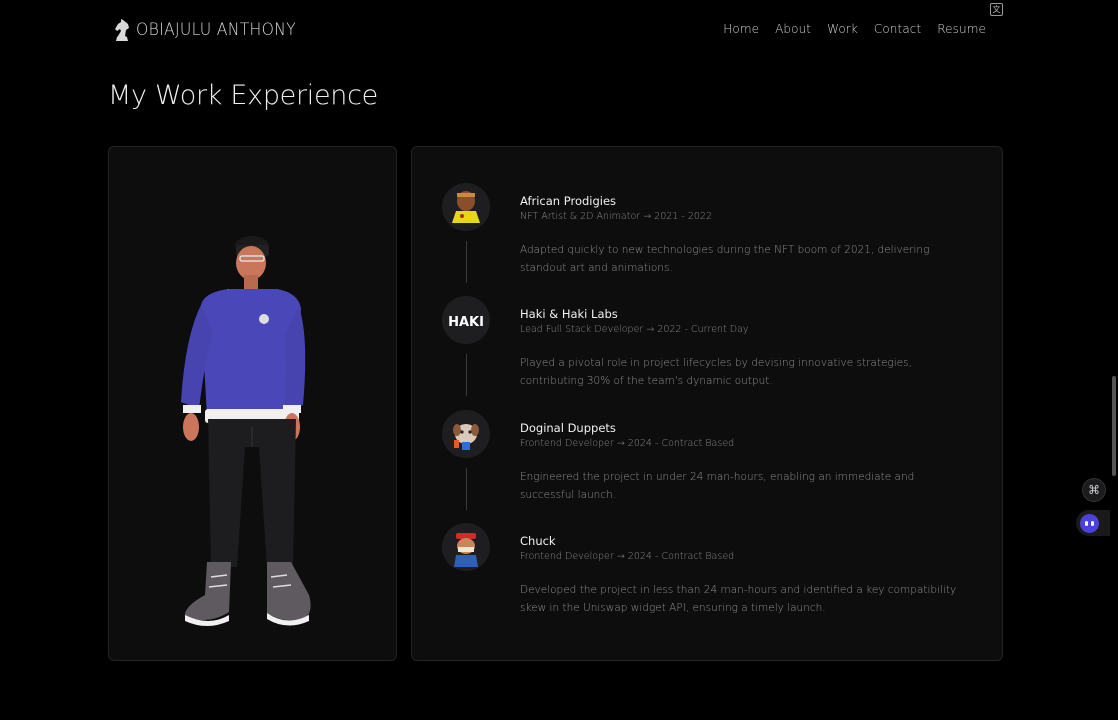 Image resolution: width=1118 pixels, height=720 pixels. What do you see at coordinates (1089, 523) in the screenshot?
I see `chat-bot-icon` at bounding box center [1089, 523].